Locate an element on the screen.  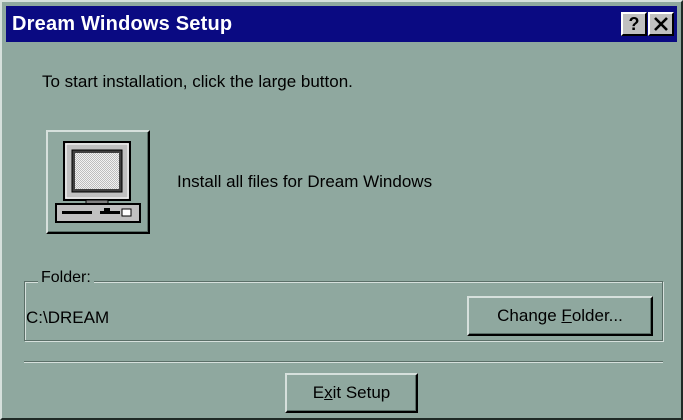
exit-setup-button: Exit Setup is located at coordinates (351, 393).